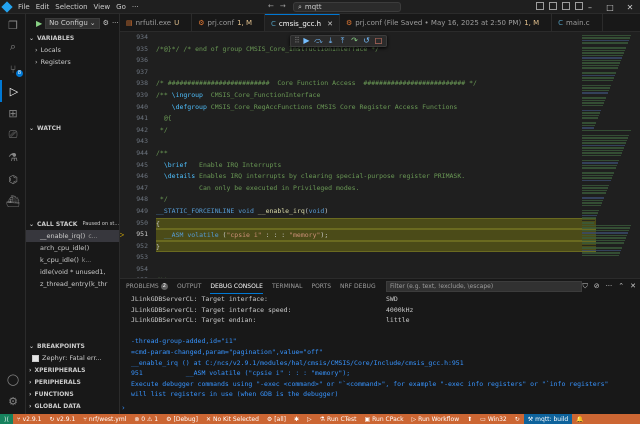 The width and height of the screenshot is (640, 424). I want to click on locals-scope: › Locals, so click(72, 50).